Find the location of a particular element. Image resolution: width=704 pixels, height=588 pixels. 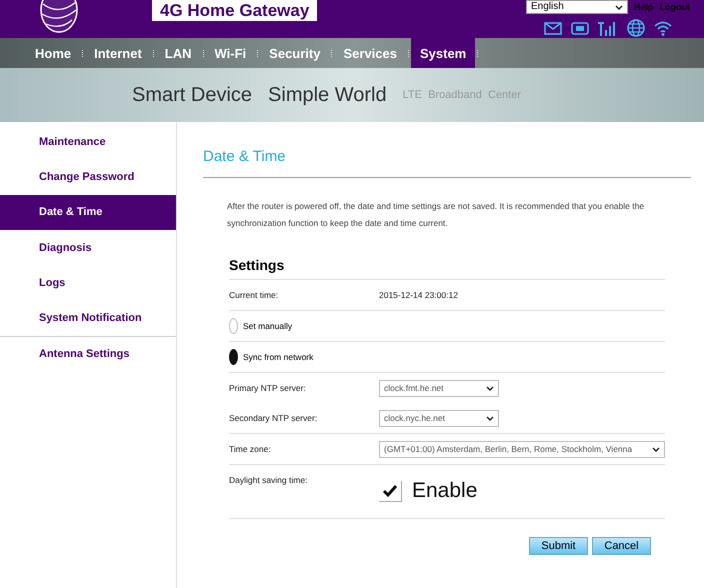

current-time-value: 2015-12-14 23:00:12 is located at coordinates (418, 295).